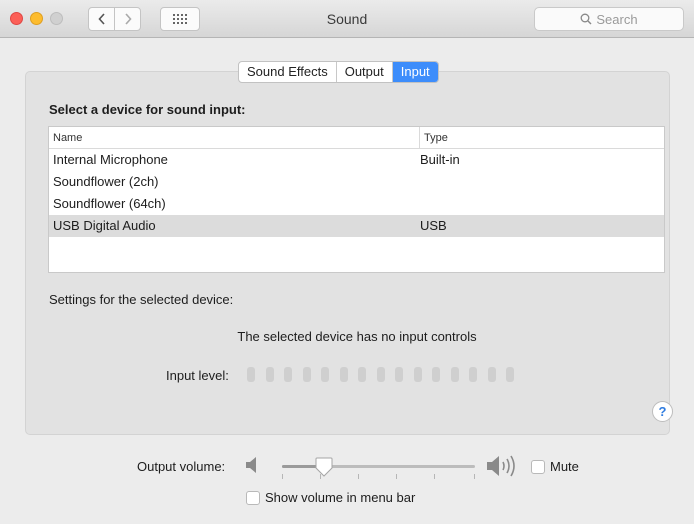 This screenshot has width=694, height=524. What do you see at coordinates (538, 467) in the screenshot?
I see `mute-checkbox` at bounding box center [538, 467].